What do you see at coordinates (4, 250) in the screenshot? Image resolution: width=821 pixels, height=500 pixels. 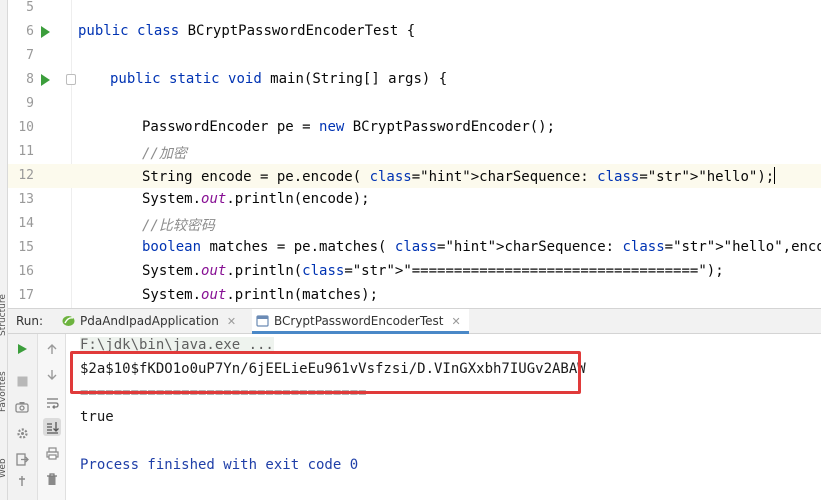 I see `tool-window-strip: Structure Favorites Web` at bounding box center [4, 250].